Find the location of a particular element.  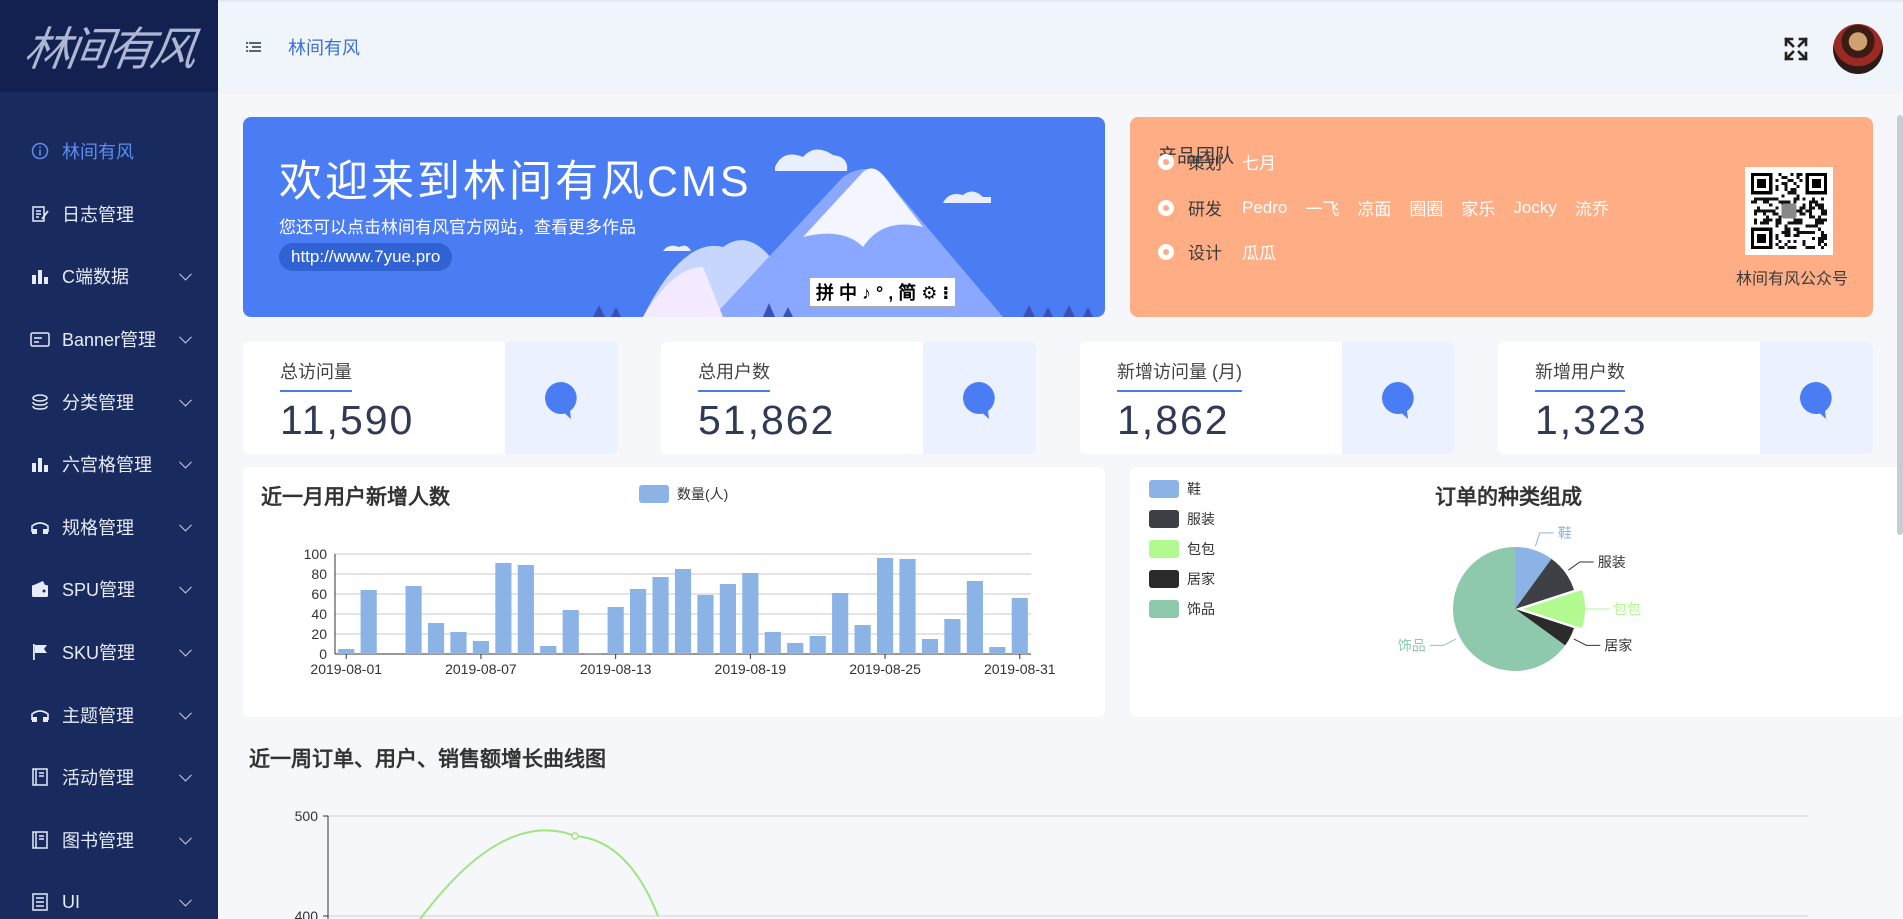

website-link: http://www.7yue.pro is located at coordinates (366, 257).